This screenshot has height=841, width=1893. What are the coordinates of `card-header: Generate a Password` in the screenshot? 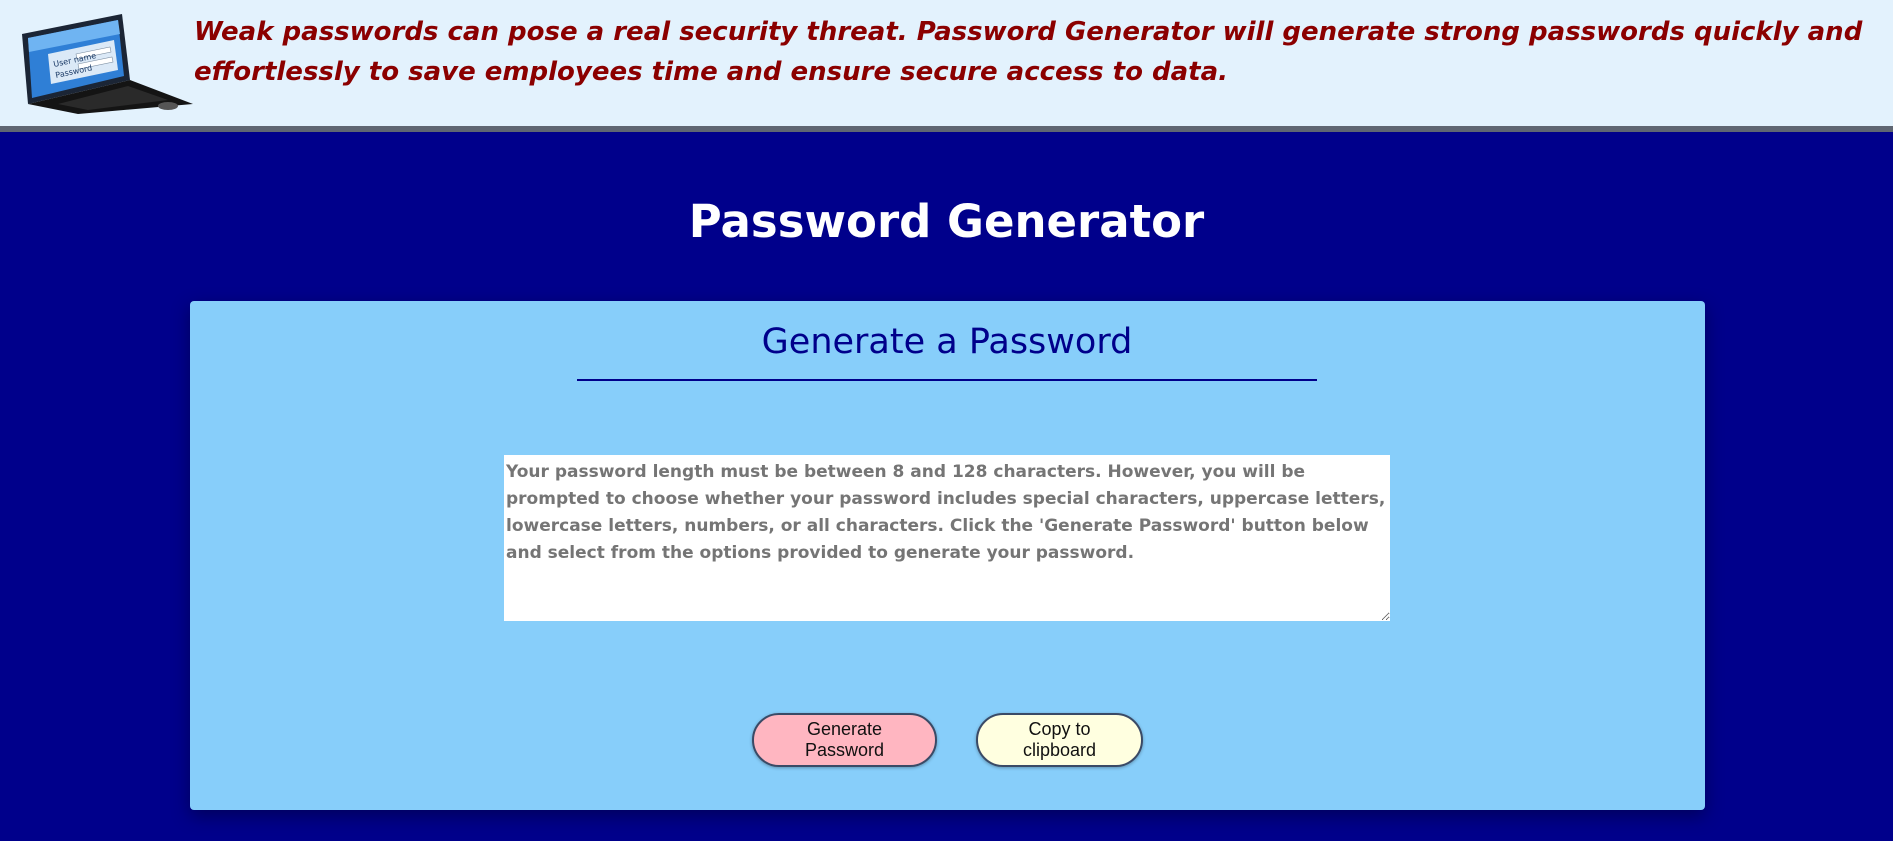 It's located at (947, 349).